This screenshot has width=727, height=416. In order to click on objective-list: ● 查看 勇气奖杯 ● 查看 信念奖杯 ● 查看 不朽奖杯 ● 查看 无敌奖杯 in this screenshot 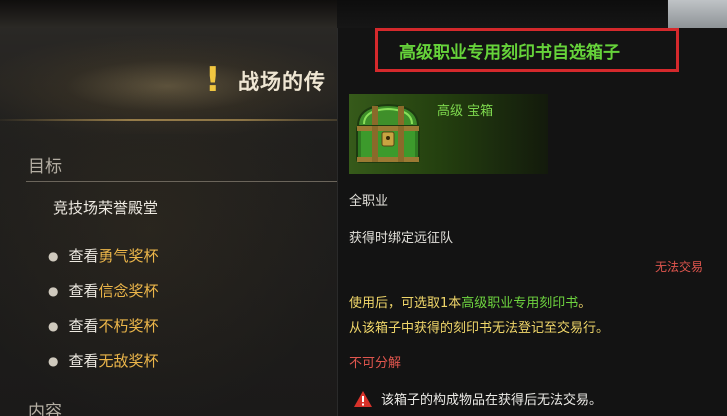, I will do `click(103, 308)`.